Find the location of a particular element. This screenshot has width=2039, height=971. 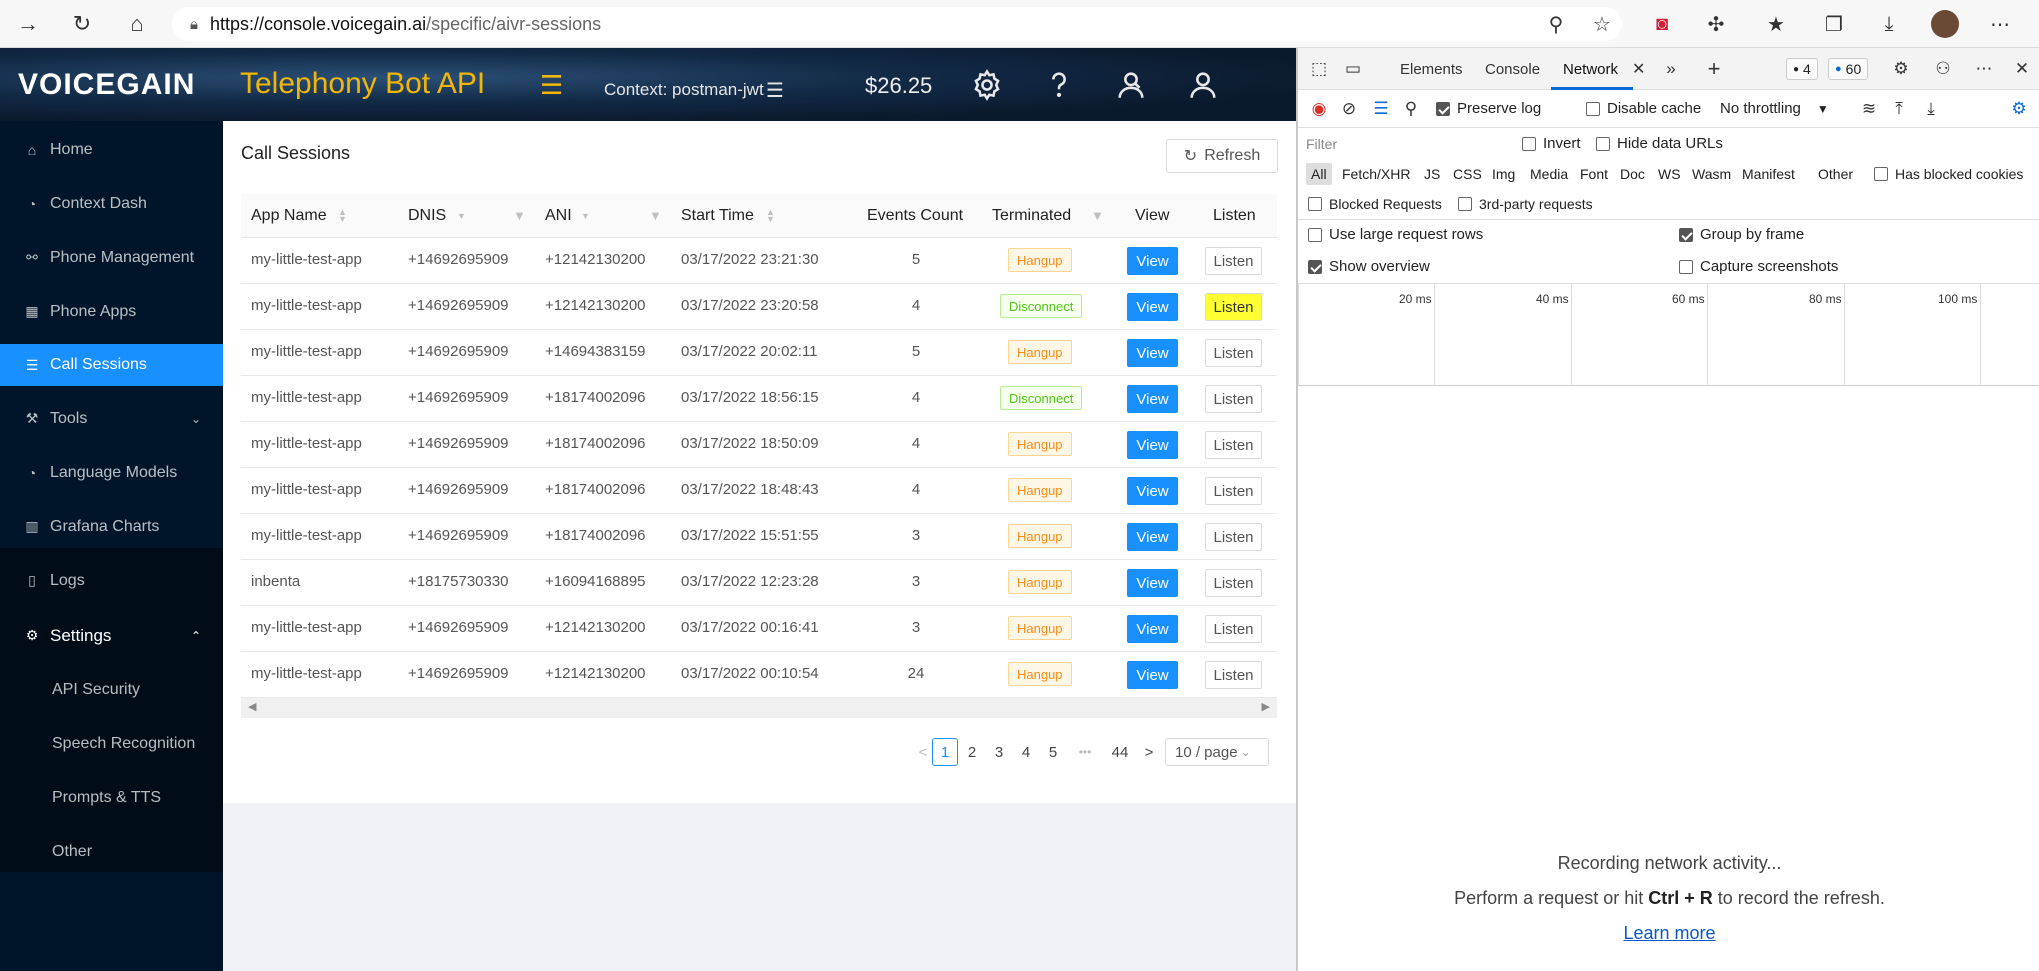

menu-icon: ☰ is located at coordinates (551, 85).